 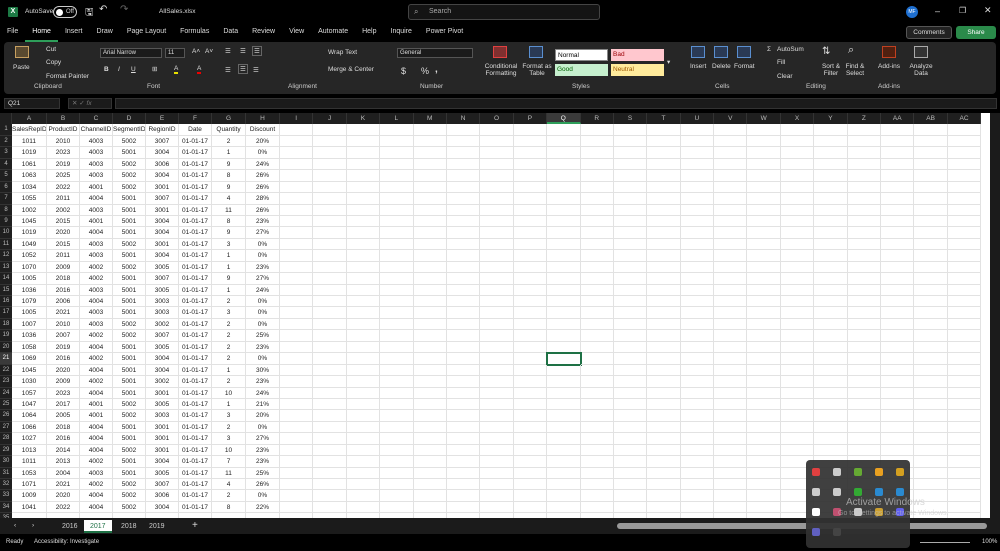 I want to click on table-cell: 1064, so click(x=29, y=416).